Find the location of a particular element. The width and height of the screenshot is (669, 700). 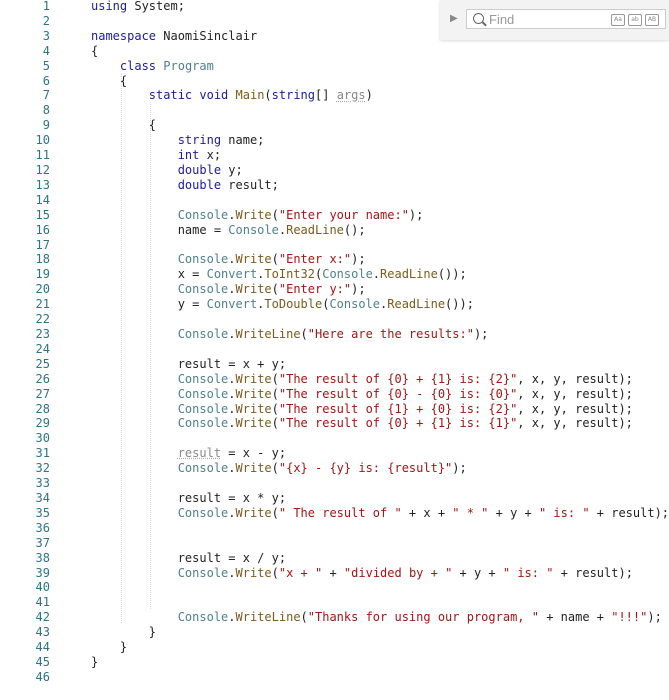

code-line: 22 is located at coordinates (334, 319).